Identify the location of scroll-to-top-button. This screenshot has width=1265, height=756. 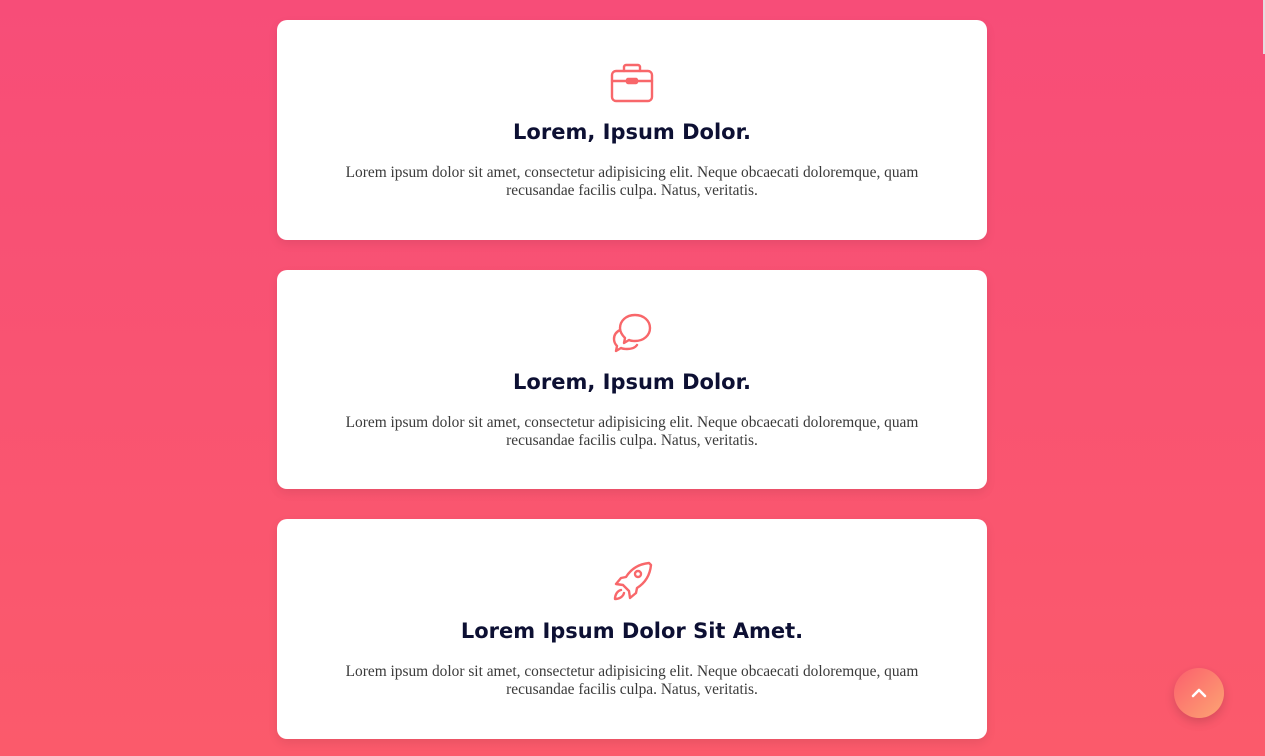
(1199, 693).